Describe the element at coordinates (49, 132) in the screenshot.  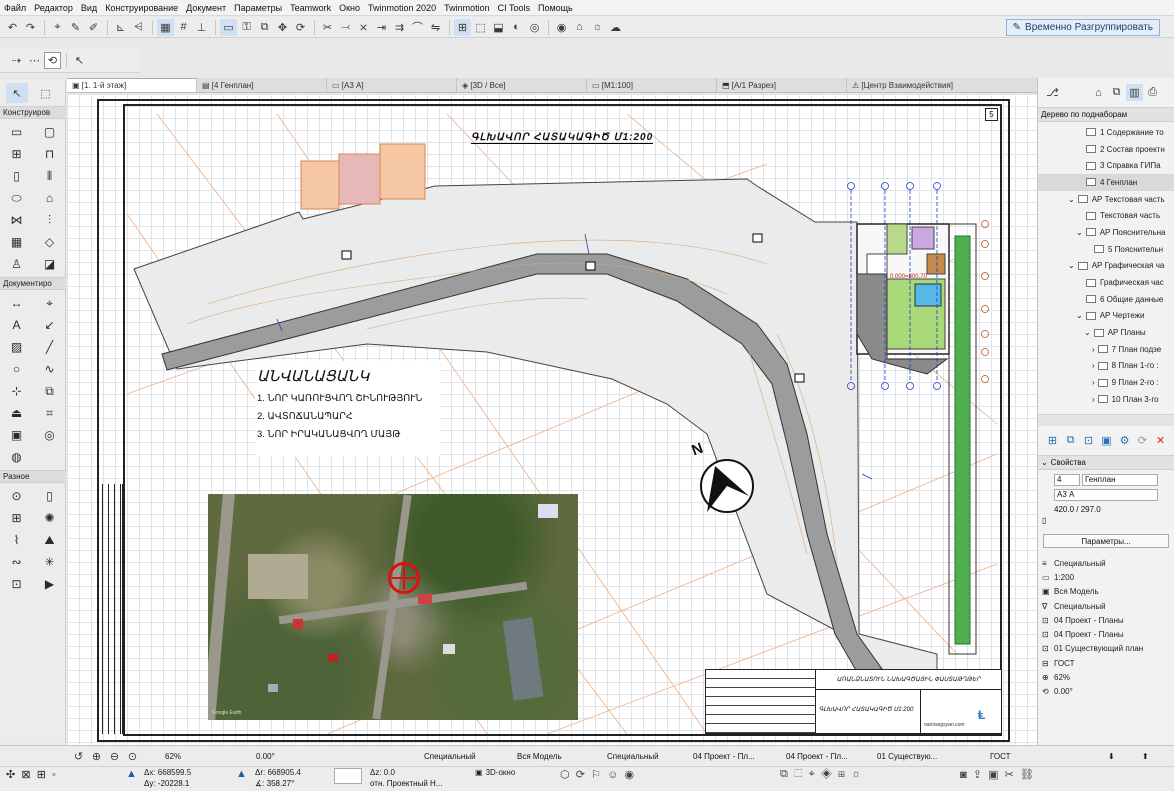
I see `column-icon: ▢` at that location.